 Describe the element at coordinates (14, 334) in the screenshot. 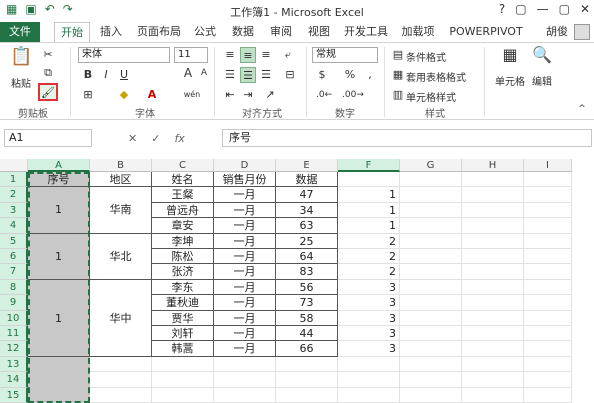

I see `row-header-11: 11` at that location.